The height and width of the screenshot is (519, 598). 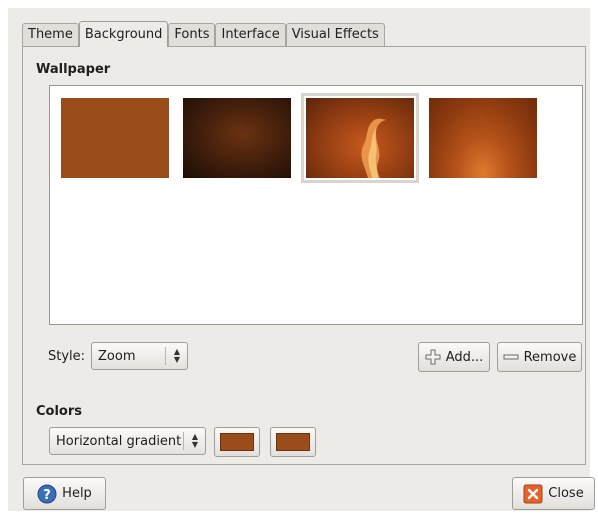 I want to click on help-button: ? Help, so click(x=64, y=493).